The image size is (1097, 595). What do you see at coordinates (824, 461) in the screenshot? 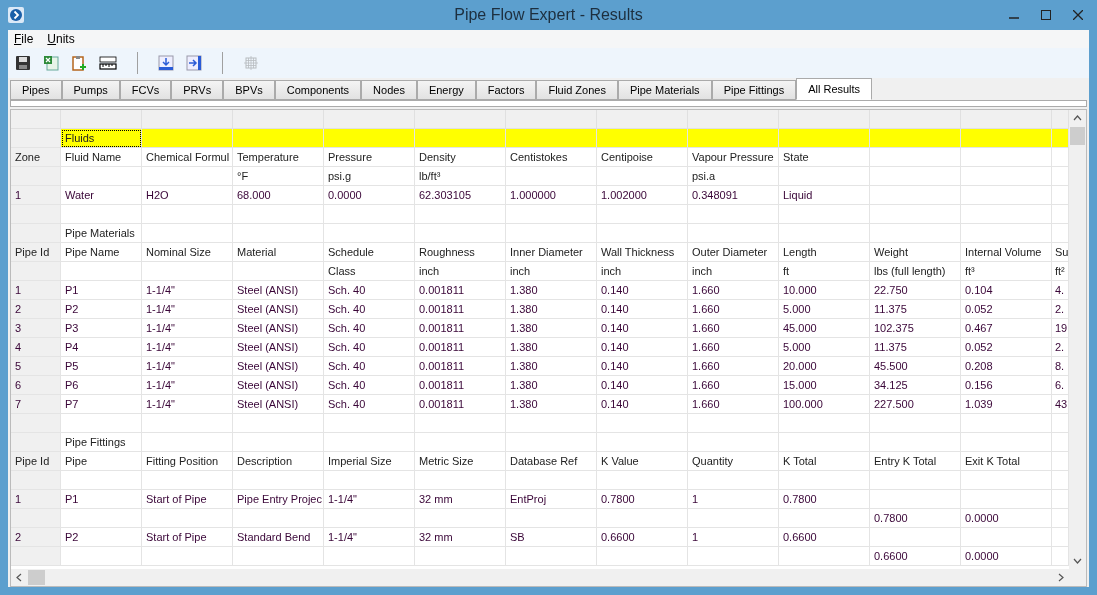
I see `column-header: K Total` at bounding box center [824, 461].